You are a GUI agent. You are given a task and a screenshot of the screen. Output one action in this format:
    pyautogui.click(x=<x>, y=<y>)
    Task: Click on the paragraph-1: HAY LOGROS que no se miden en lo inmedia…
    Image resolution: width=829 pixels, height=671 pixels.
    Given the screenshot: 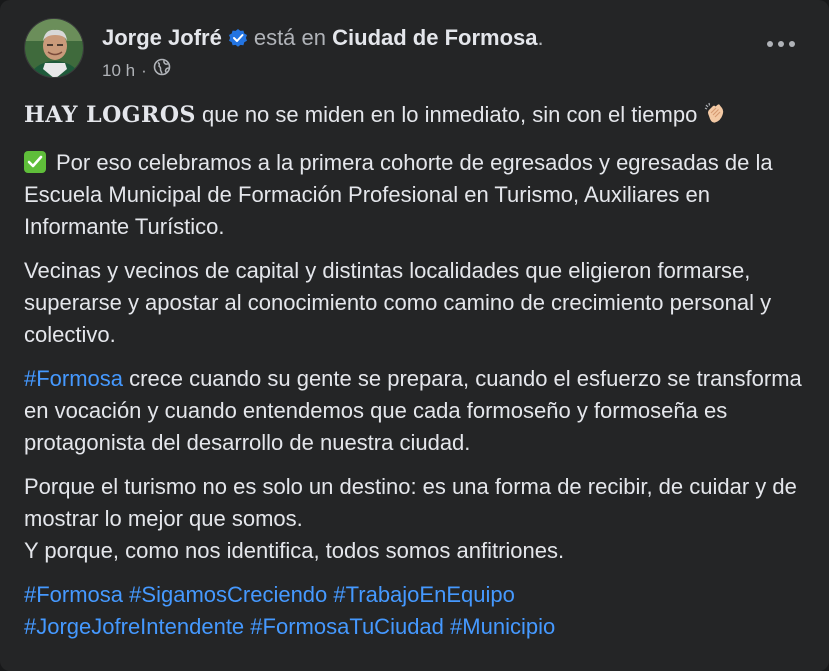 What is the action you would take?
    pyautogui.click(x=416, y=117)
    